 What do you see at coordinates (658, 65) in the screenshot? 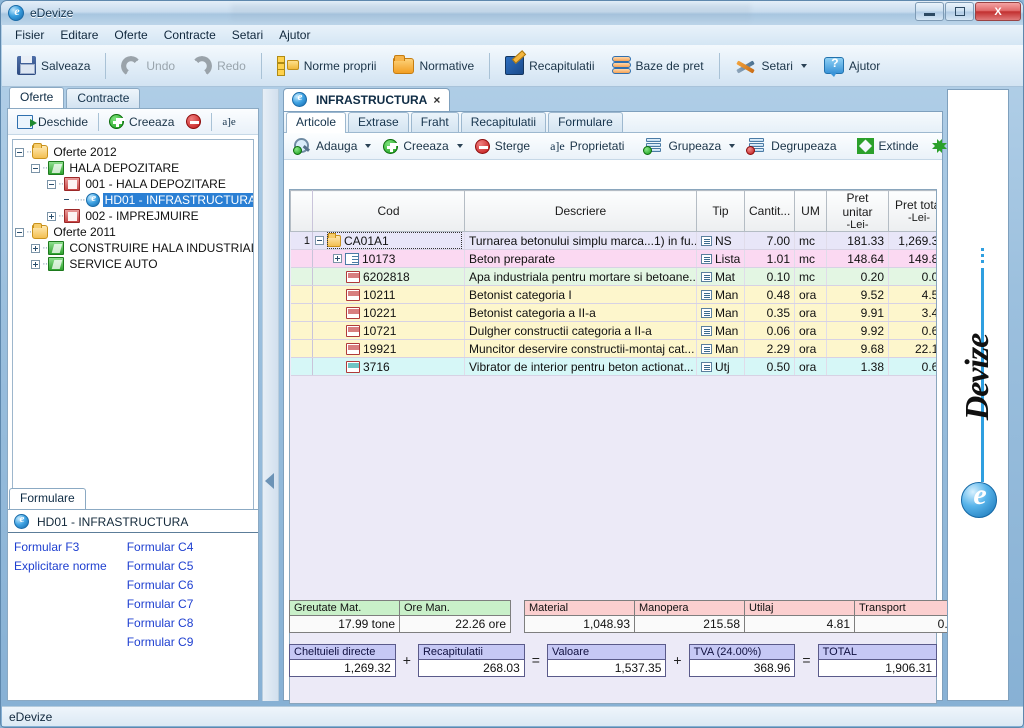
I see `toolbar-baze-de-pret-button: Baze de pret` at bounding box center [658, 65].